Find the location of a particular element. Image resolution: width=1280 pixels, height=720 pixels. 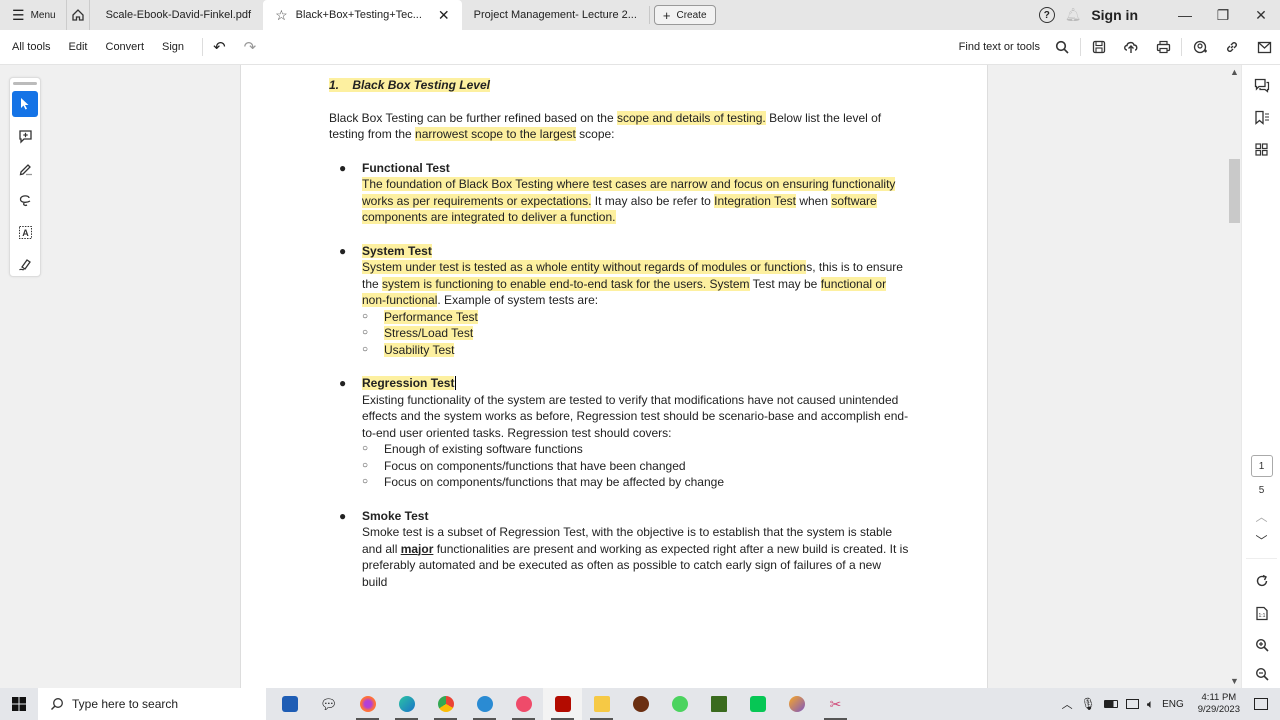

bookmarks-panel-button is located at coordinates (1261, 117).